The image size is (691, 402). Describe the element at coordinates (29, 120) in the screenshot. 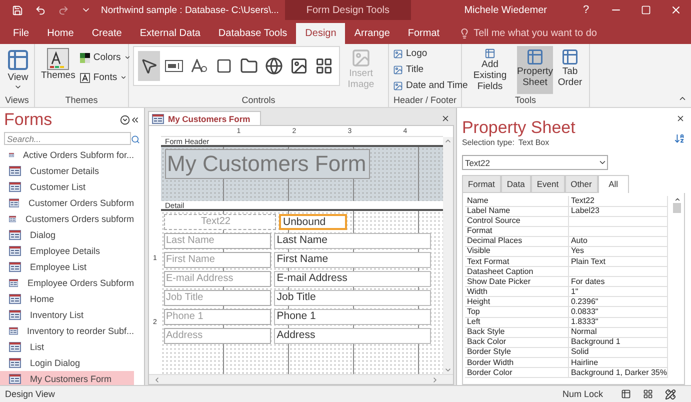

I see `nav-title: Forms` at that location.